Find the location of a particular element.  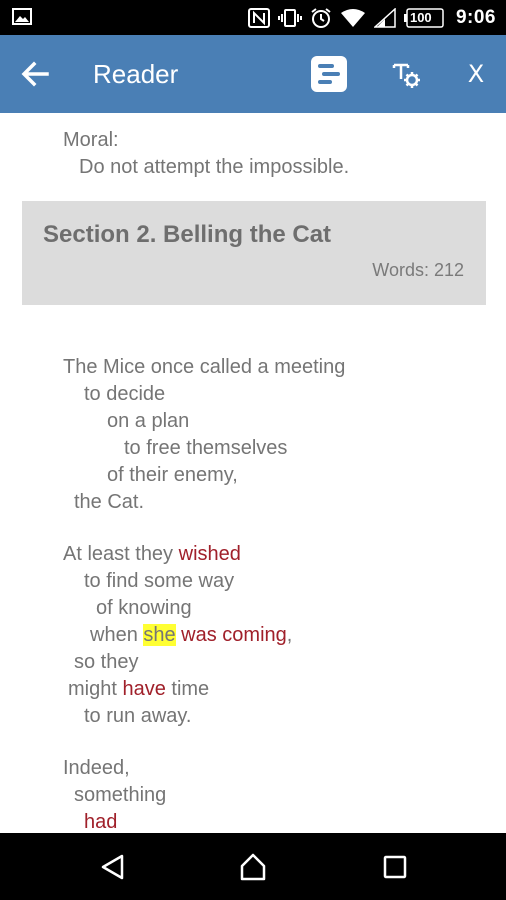

clock: 9:06 is located at coordinates (475, 17).